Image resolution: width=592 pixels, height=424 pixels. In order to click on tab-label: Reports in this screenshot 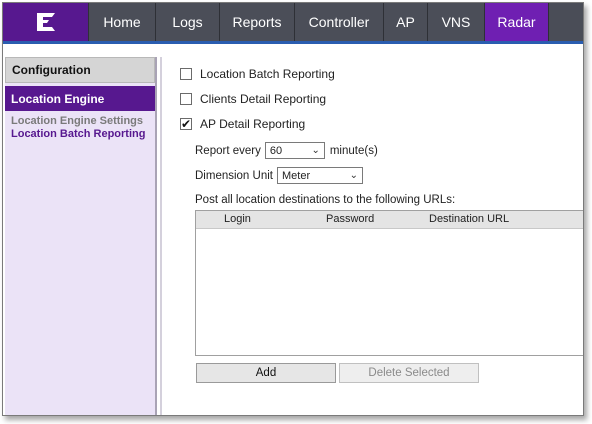, I will do `click(257, 22)`.